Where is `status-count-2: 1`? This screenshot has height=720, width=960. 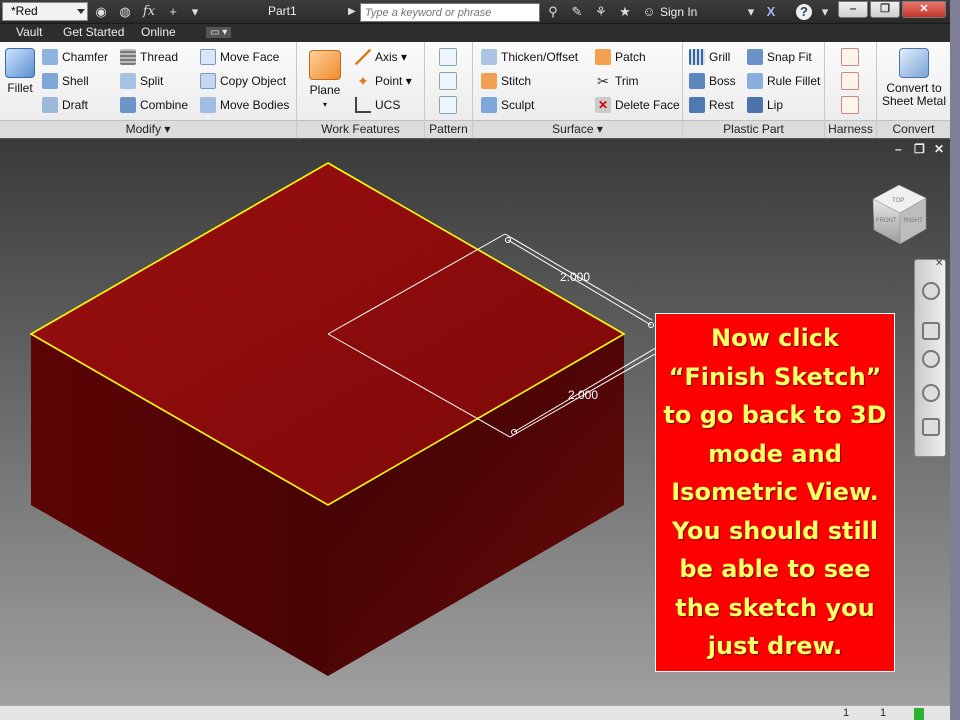
status-count-2: 1 is located at coordinates (883, 713).